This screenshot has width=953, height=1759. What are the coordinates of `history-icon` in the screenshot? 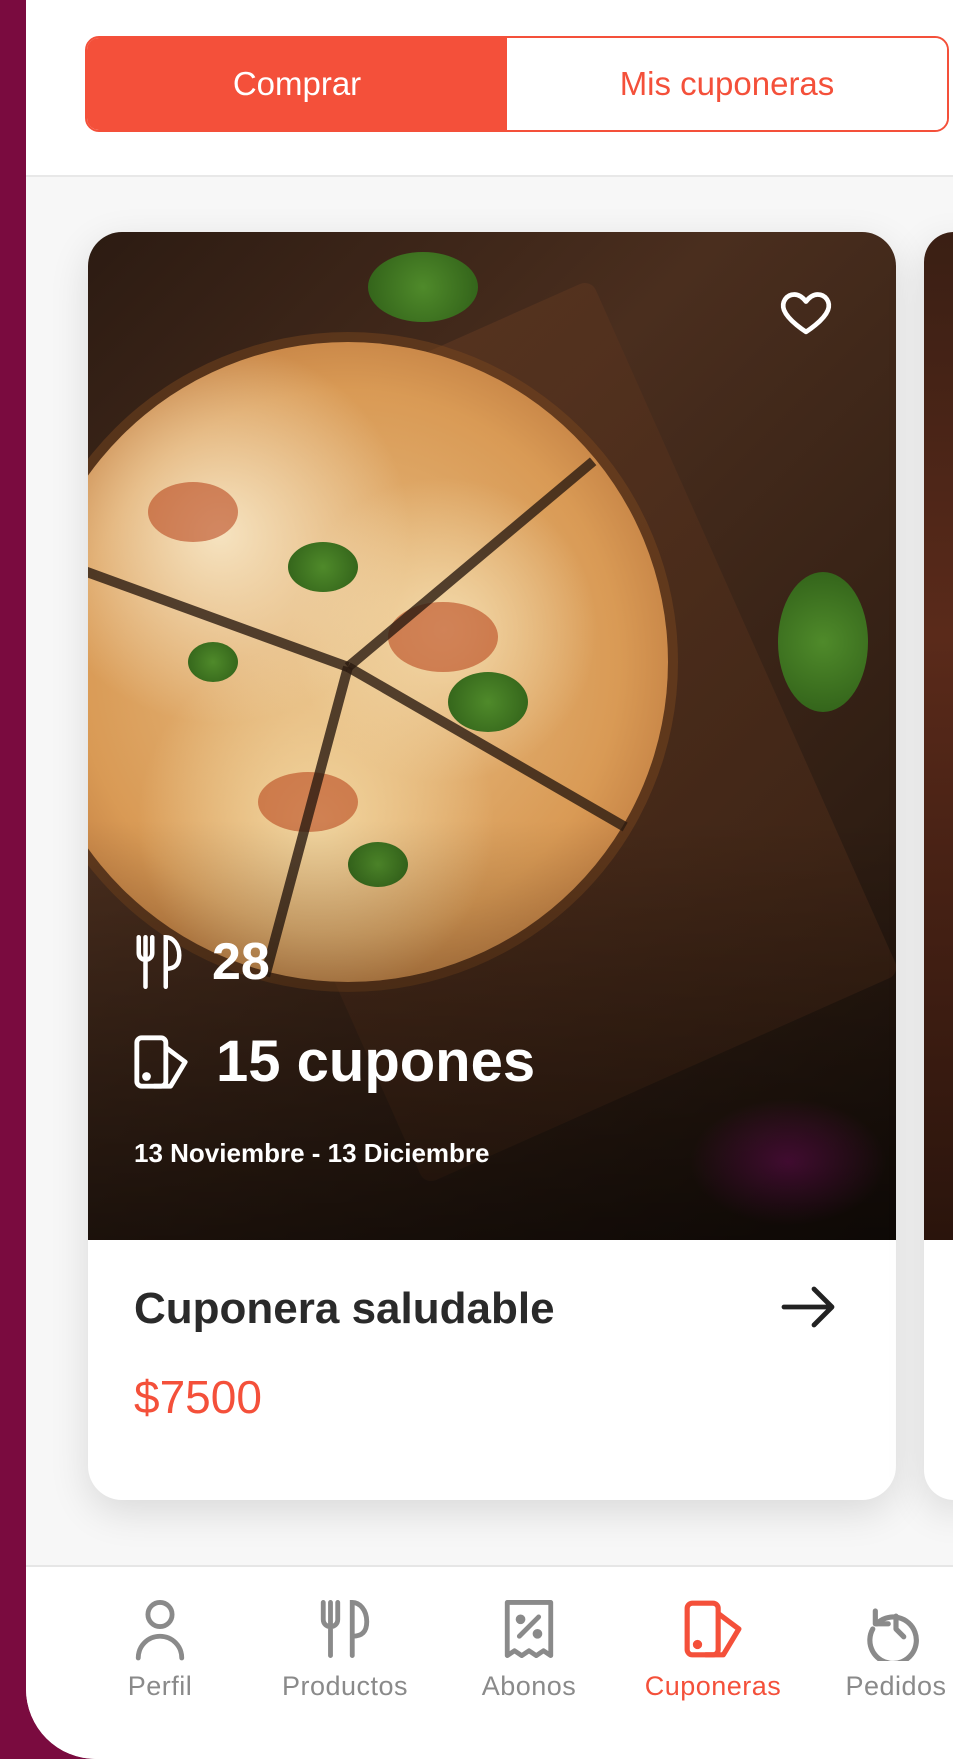 It's located at (893, 1634).